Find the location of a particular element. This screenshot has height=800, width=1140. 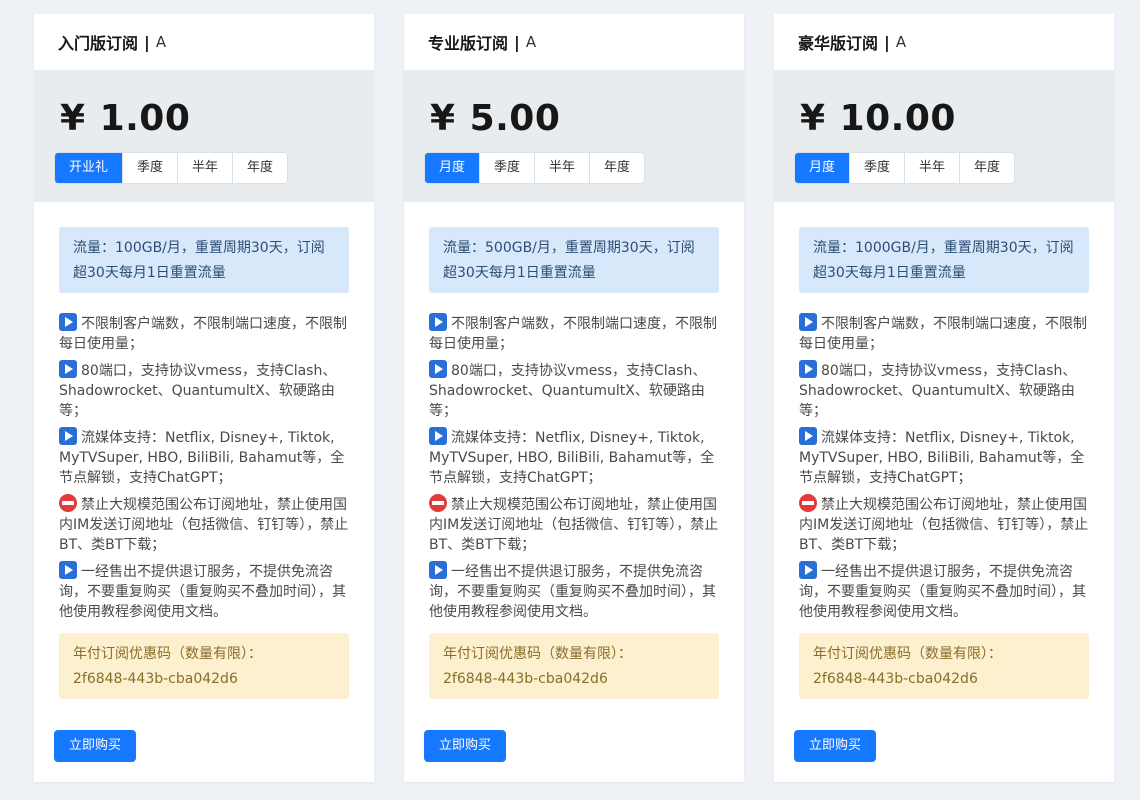

plan-name: 入门版订阅 is located at coordinates (98, 43).